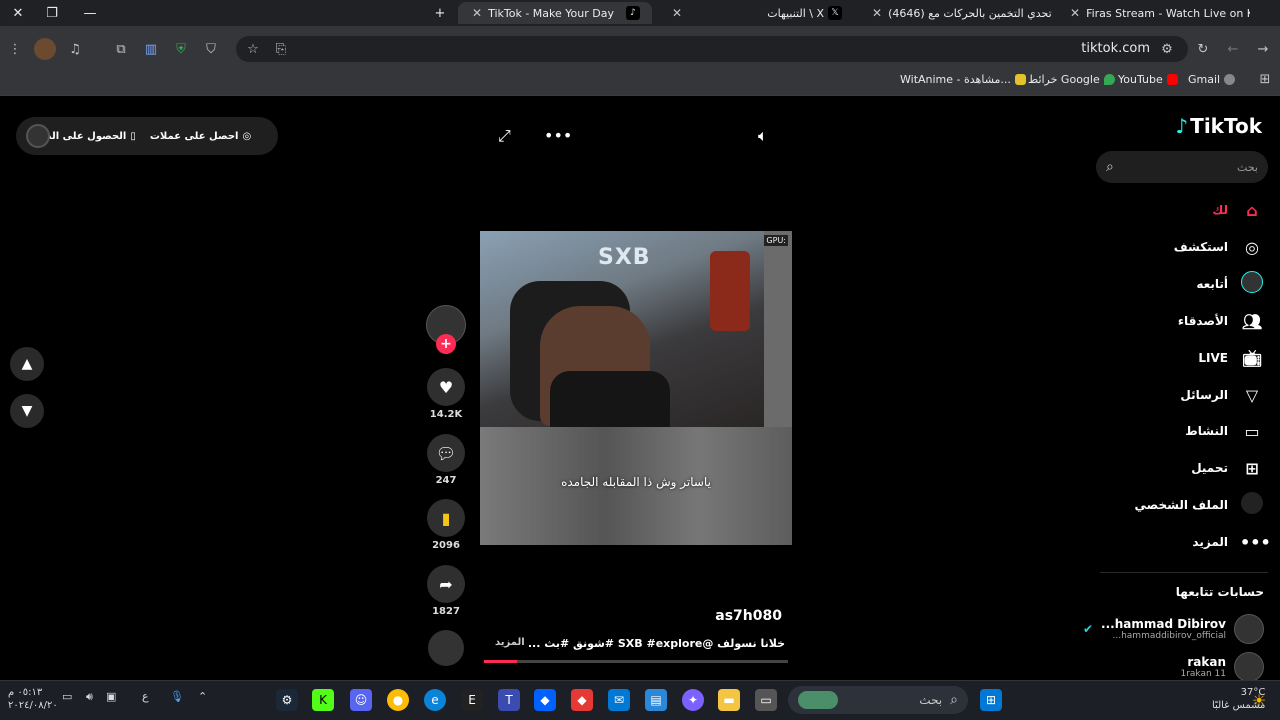 The image size is (1280, 720). What do you see at coordinates (151, 49) in the screenshot?
I see `extension-icon: ▥` at bounding box center [151, 49].